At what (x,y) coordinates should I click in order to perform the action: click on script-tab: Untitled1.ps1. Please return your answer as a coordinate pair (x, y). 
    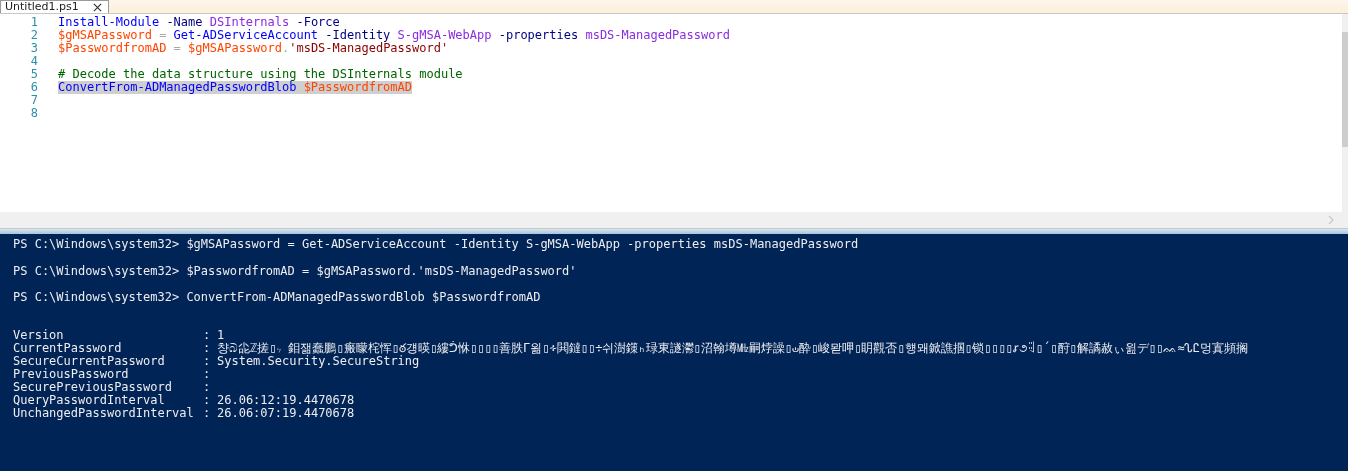
    Looking at the image, I should click on (54, 6).